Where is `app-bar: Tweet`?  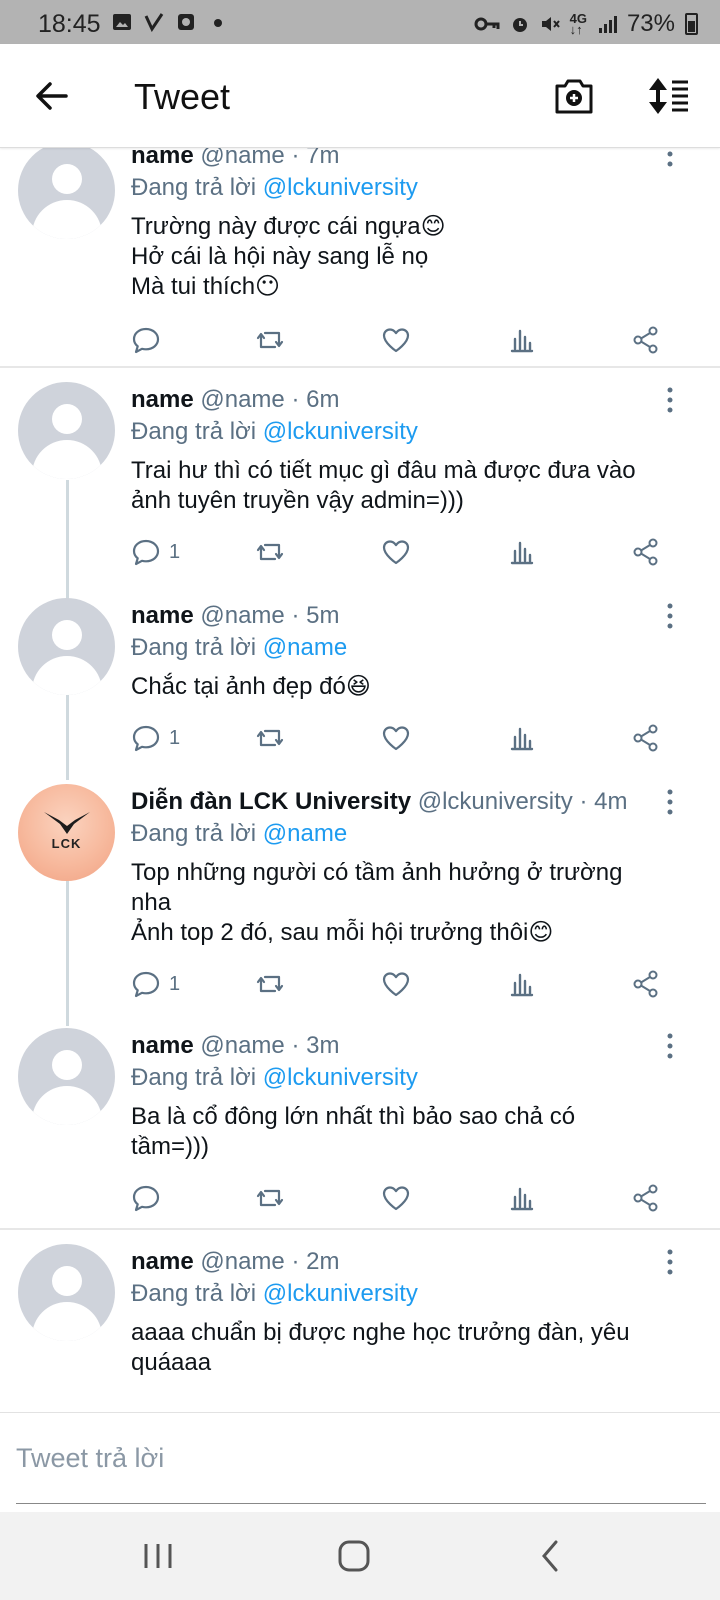
app-bar: Tweet is located at coordinates (360, 96).